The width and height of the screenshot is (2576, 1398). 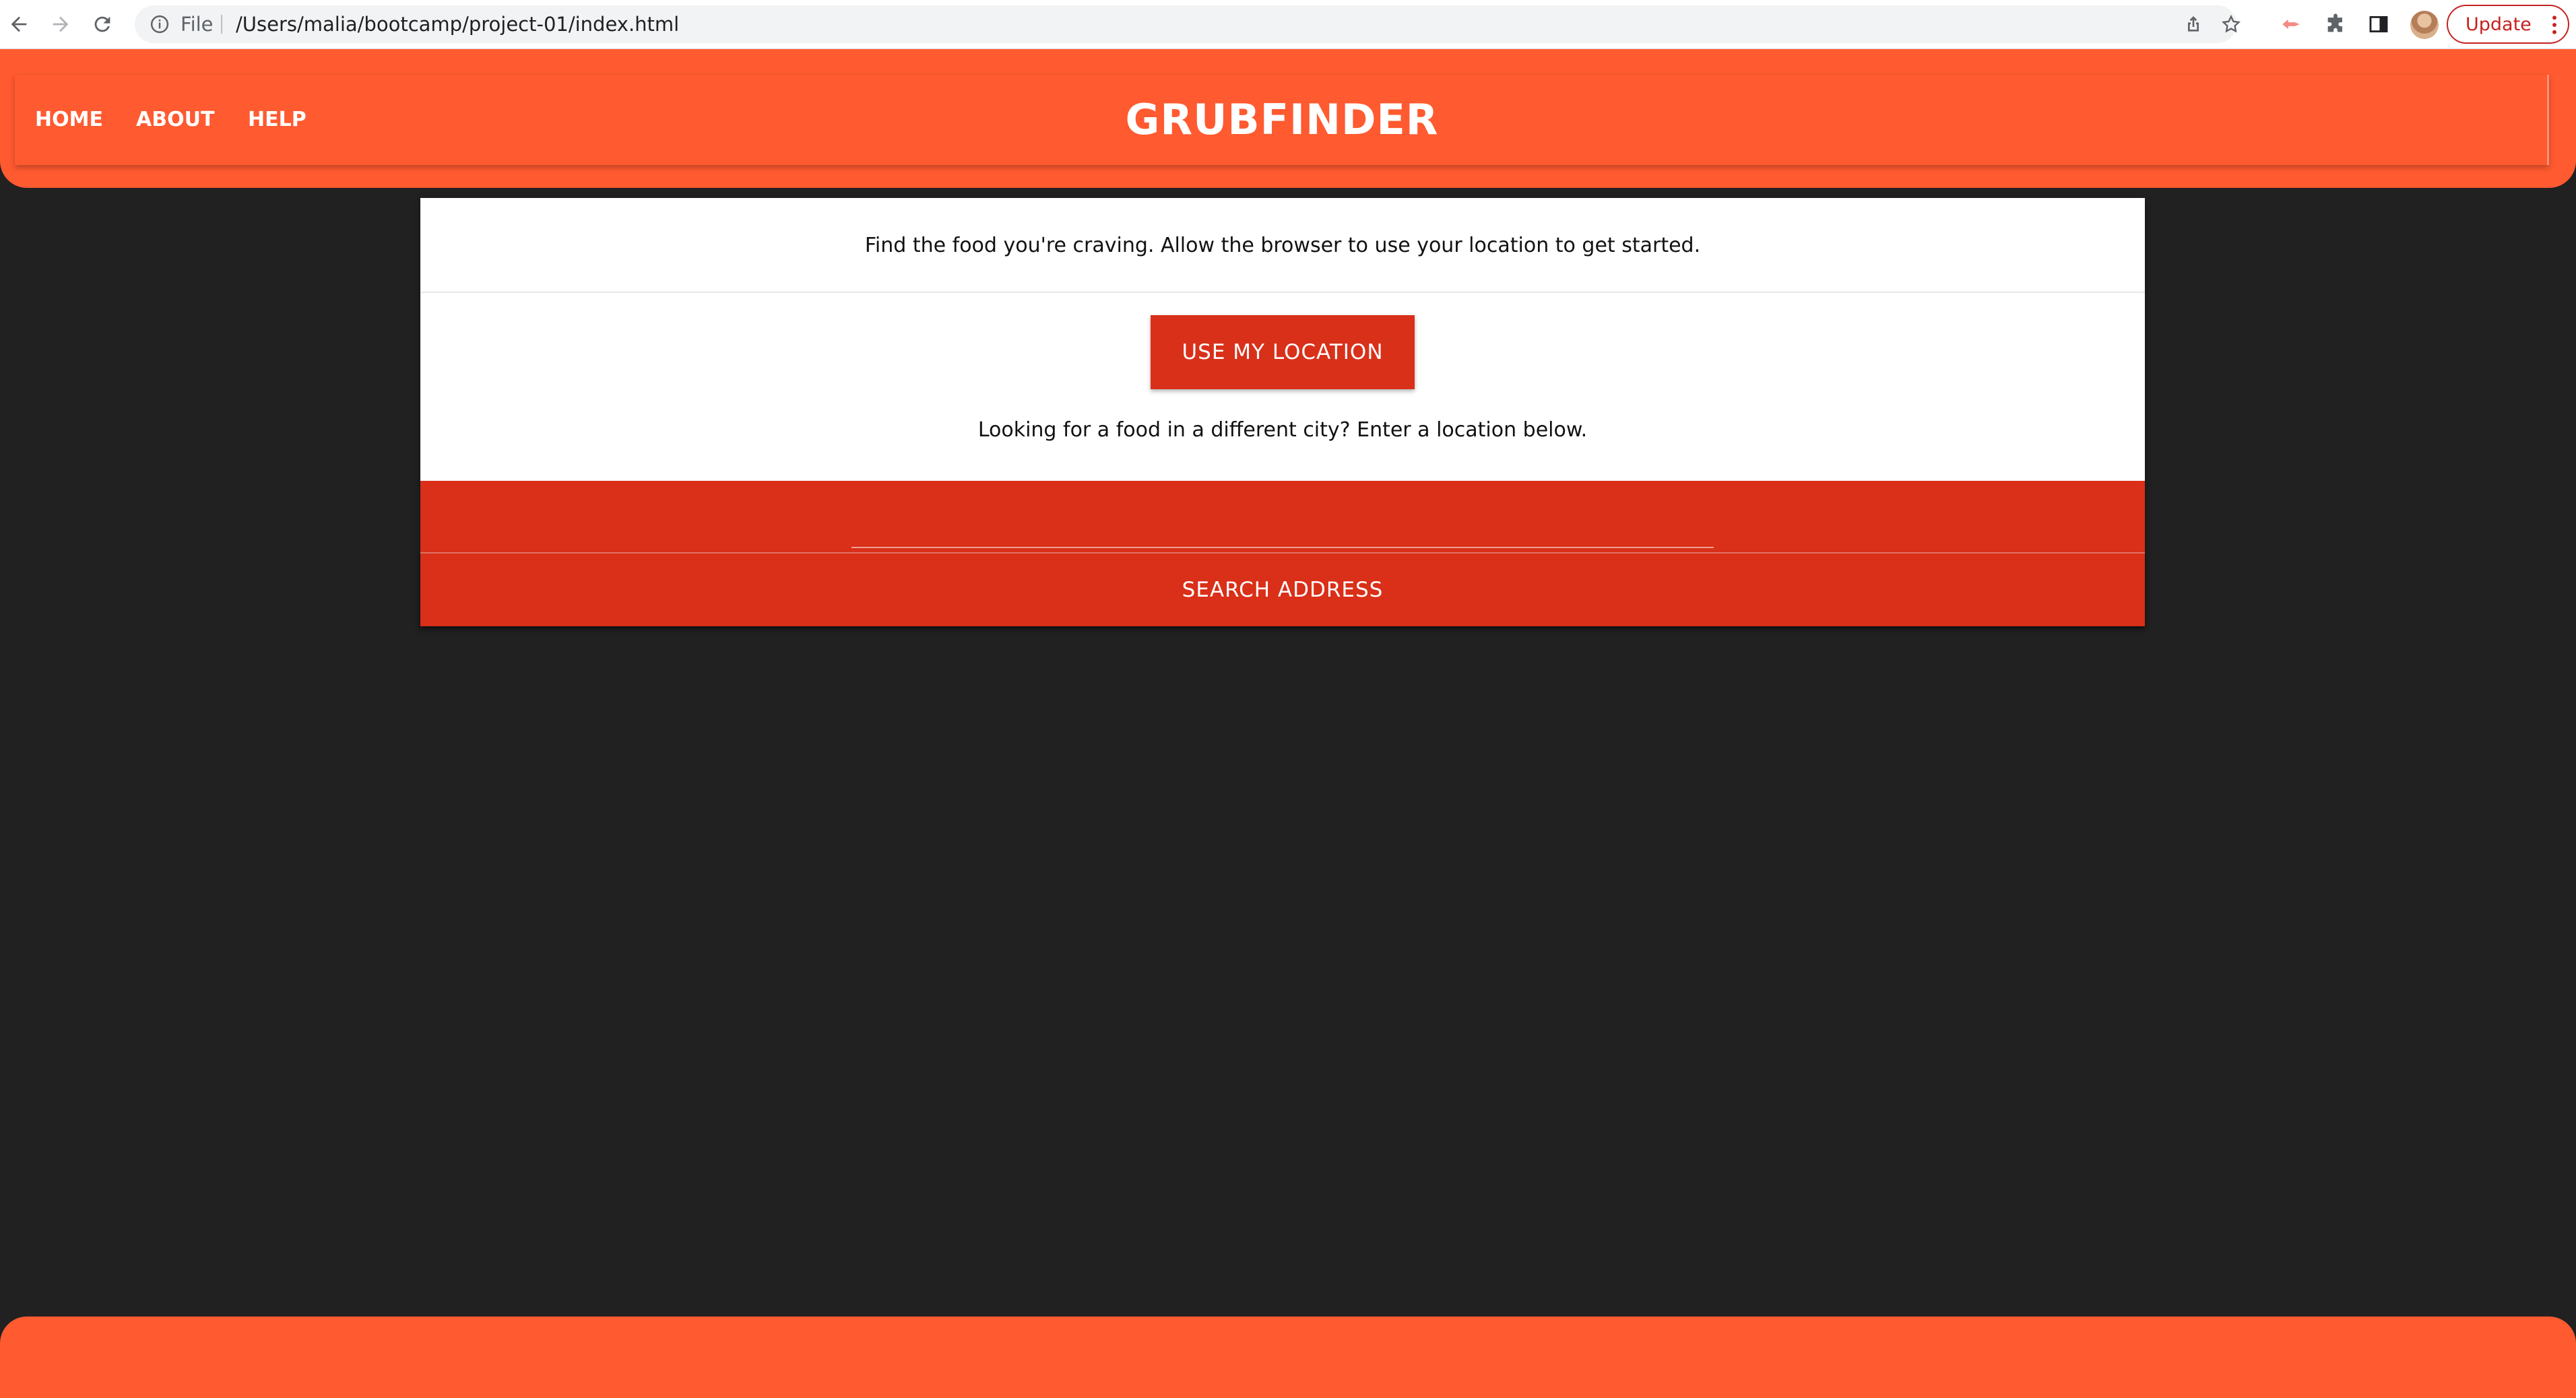 I want to click on share-icon, so click(x=2194, y=24).